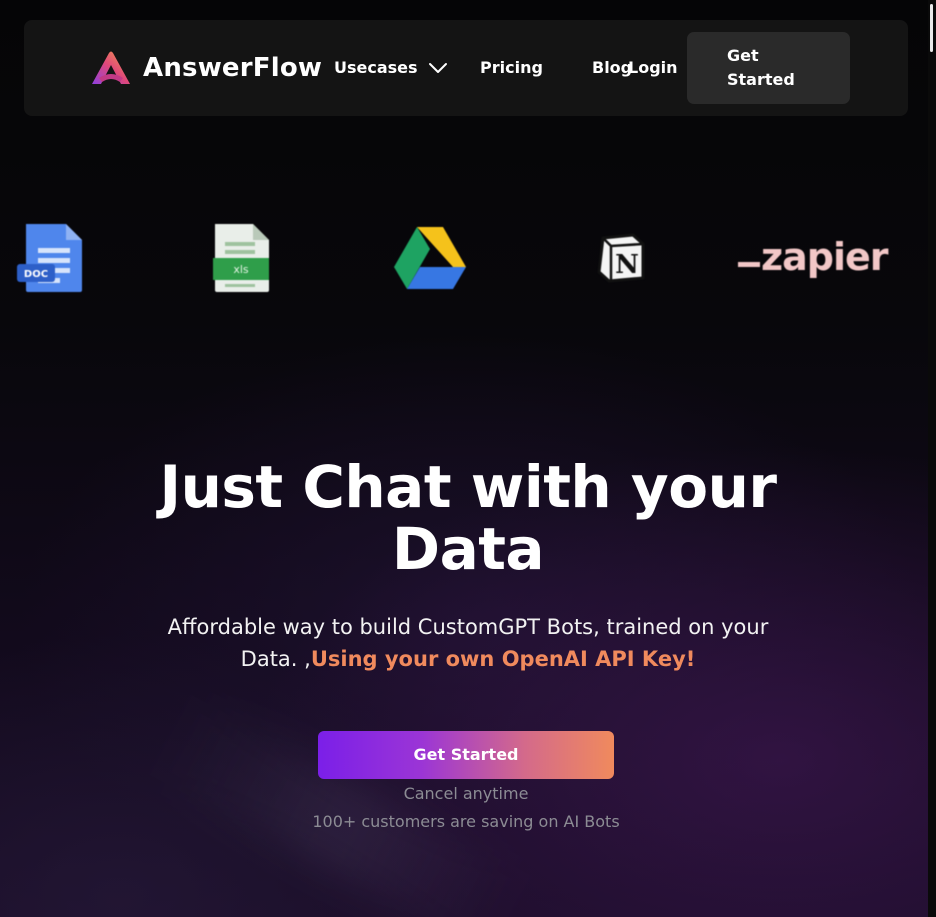  What do you see at coordinates (241, 269) in the screenshot?
I see `xls-icon-label: xls` at bounding box center [241, 269].